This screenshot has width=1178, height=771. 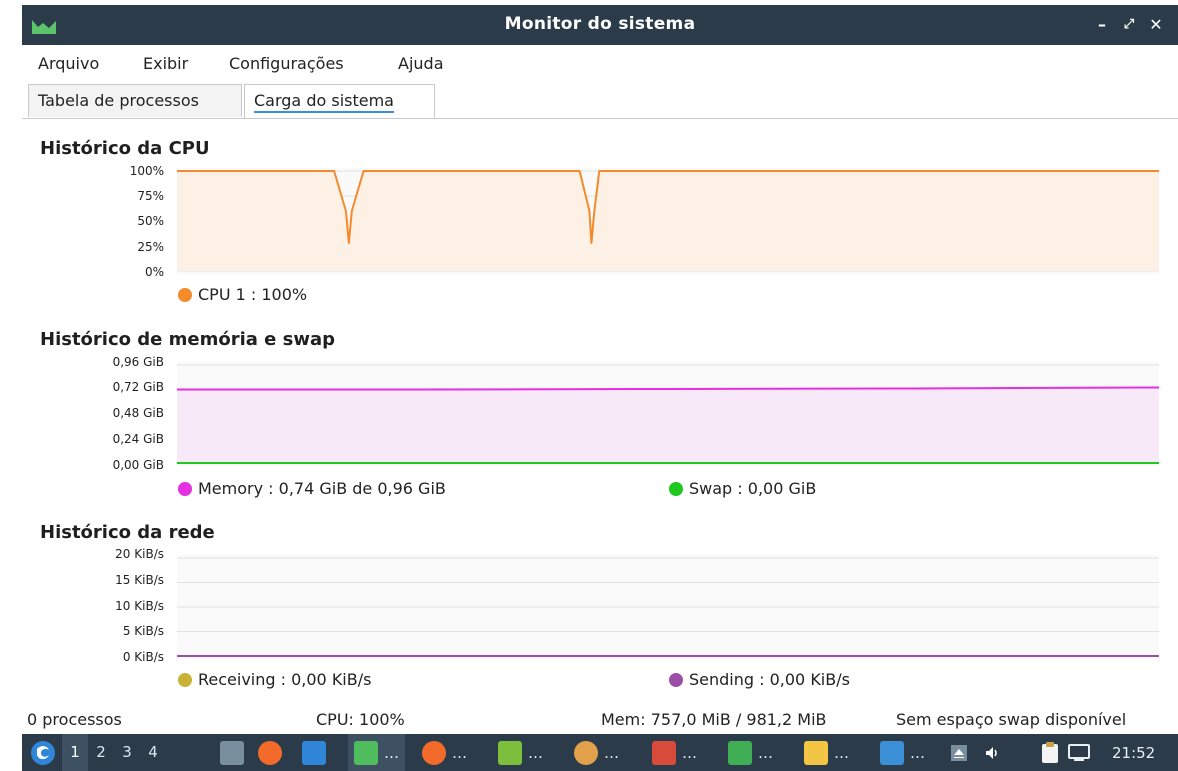 I want to click on memory-ytick-3: 0,24 GiB, so click(x=138, y=439).